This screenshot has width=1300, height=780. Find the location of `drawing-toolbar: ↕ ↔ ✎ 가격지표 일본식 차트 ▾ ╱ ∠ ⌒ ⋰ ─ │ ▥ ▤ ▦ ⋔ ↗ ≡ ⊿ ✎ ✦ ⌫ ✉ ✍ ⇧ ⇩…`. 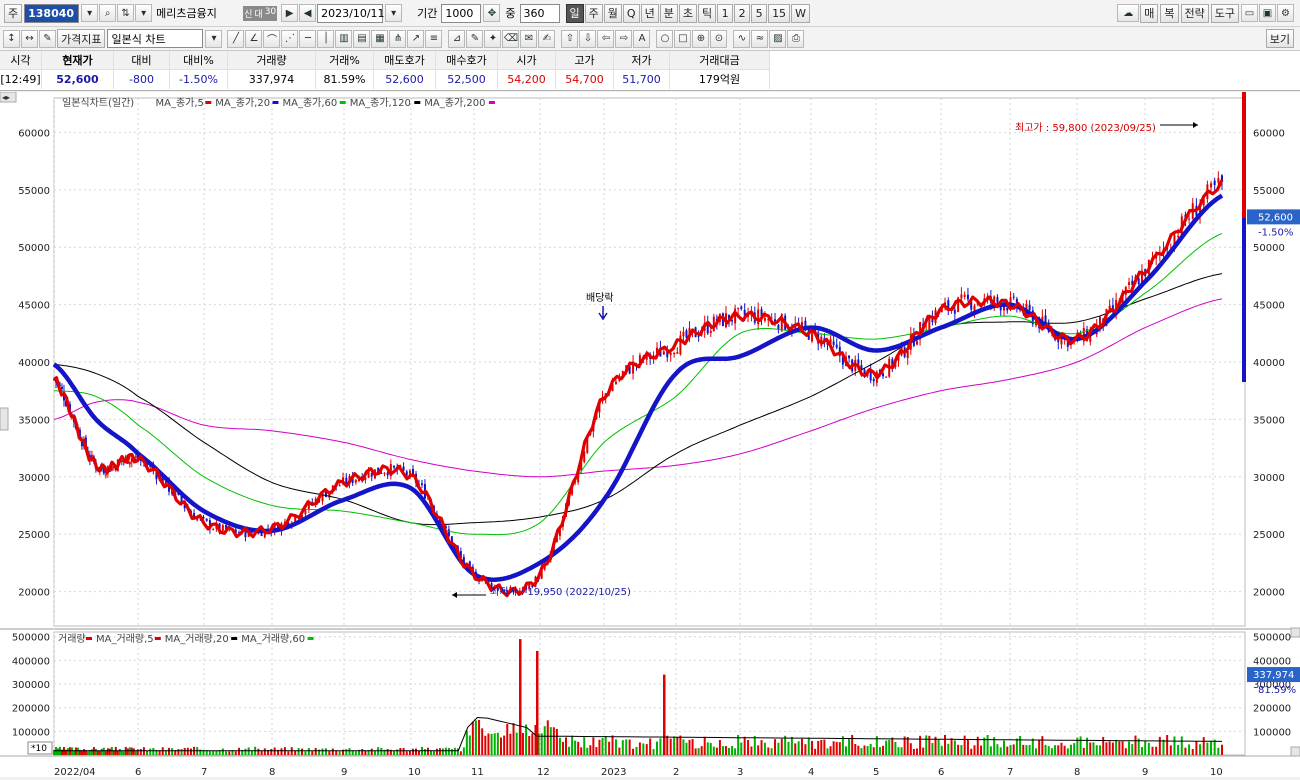

drawing-toolbar: ↕ ↔ ✎ 가격지표 일본식 차트 ▾ ╱ ∠ ⌒ ⋰ ─ │ ▥ ▤ ▦ ⋔ ↗ ≡ ⊿ ✎ ✦ ⌫ ✉ ✍ ⇧ ⇩… is located at coordinates (650, 39).